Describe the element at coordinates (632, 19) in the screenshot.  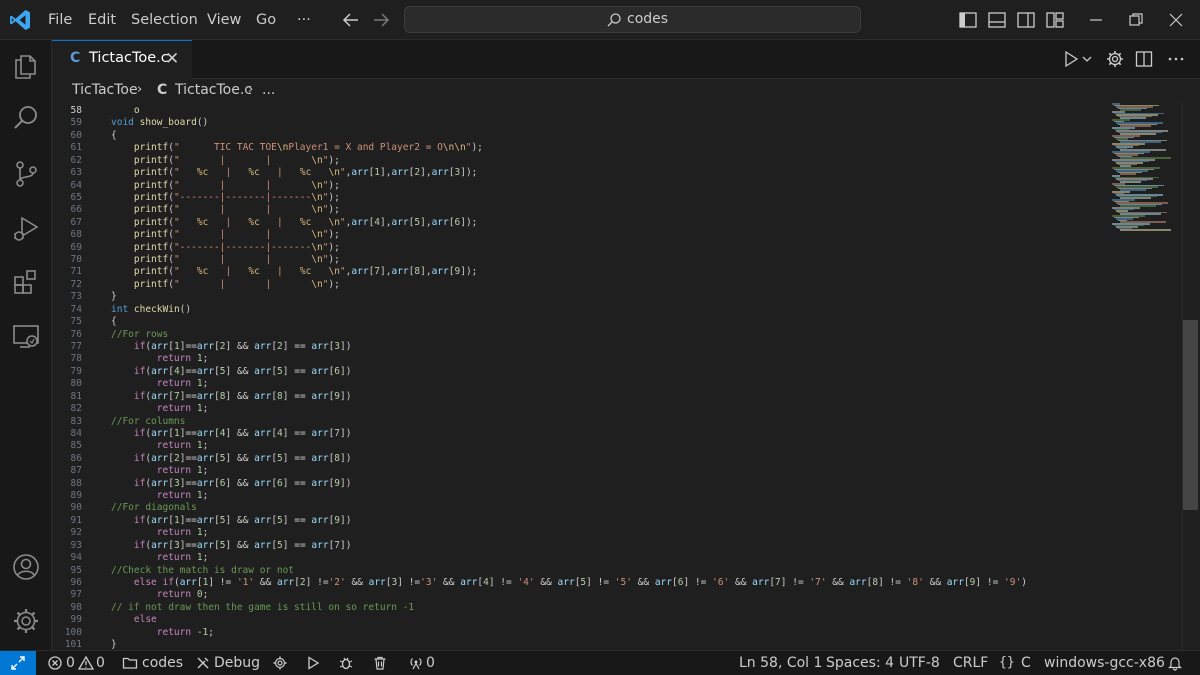
I see `command-center-search: codes` at that location.